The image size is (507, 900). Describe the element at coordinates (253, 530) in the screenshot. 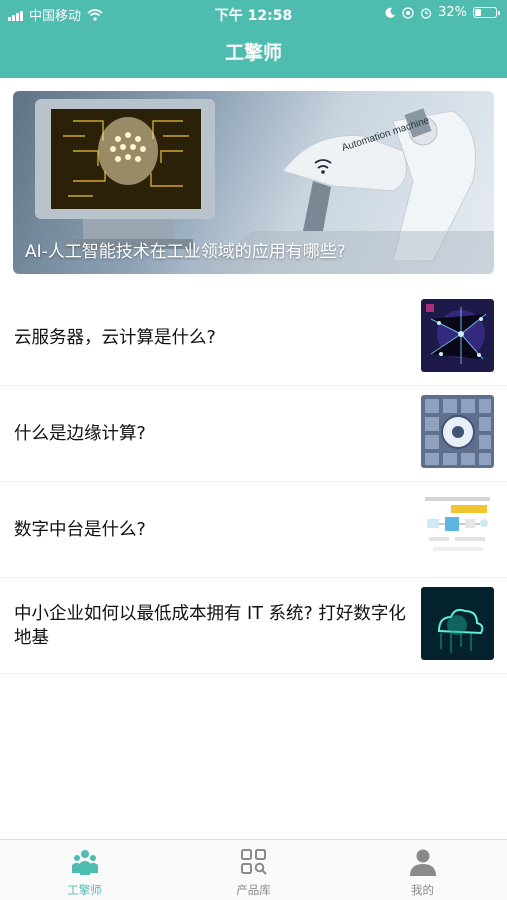

I see `article-item: 数字中台是什么?` at that location.